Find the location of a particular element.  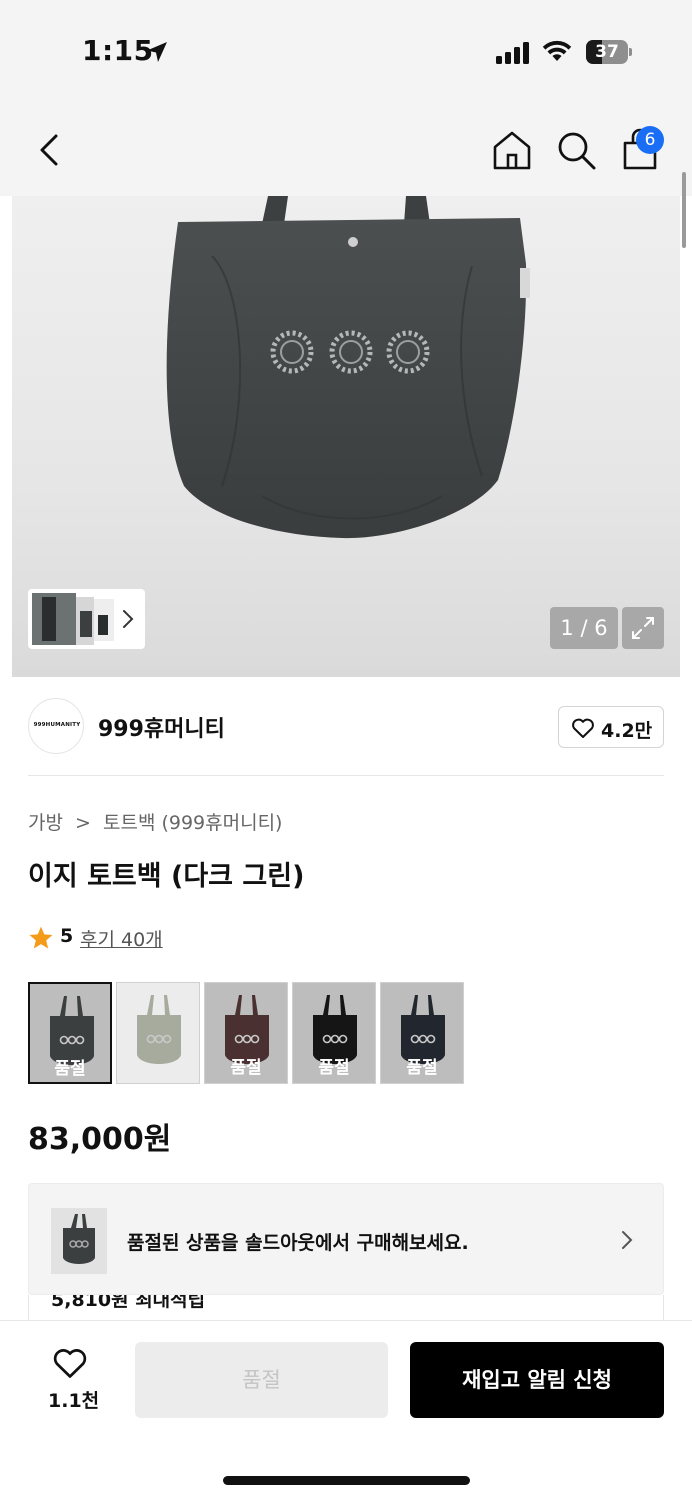

color-option is located at coordinates (158, 1033).